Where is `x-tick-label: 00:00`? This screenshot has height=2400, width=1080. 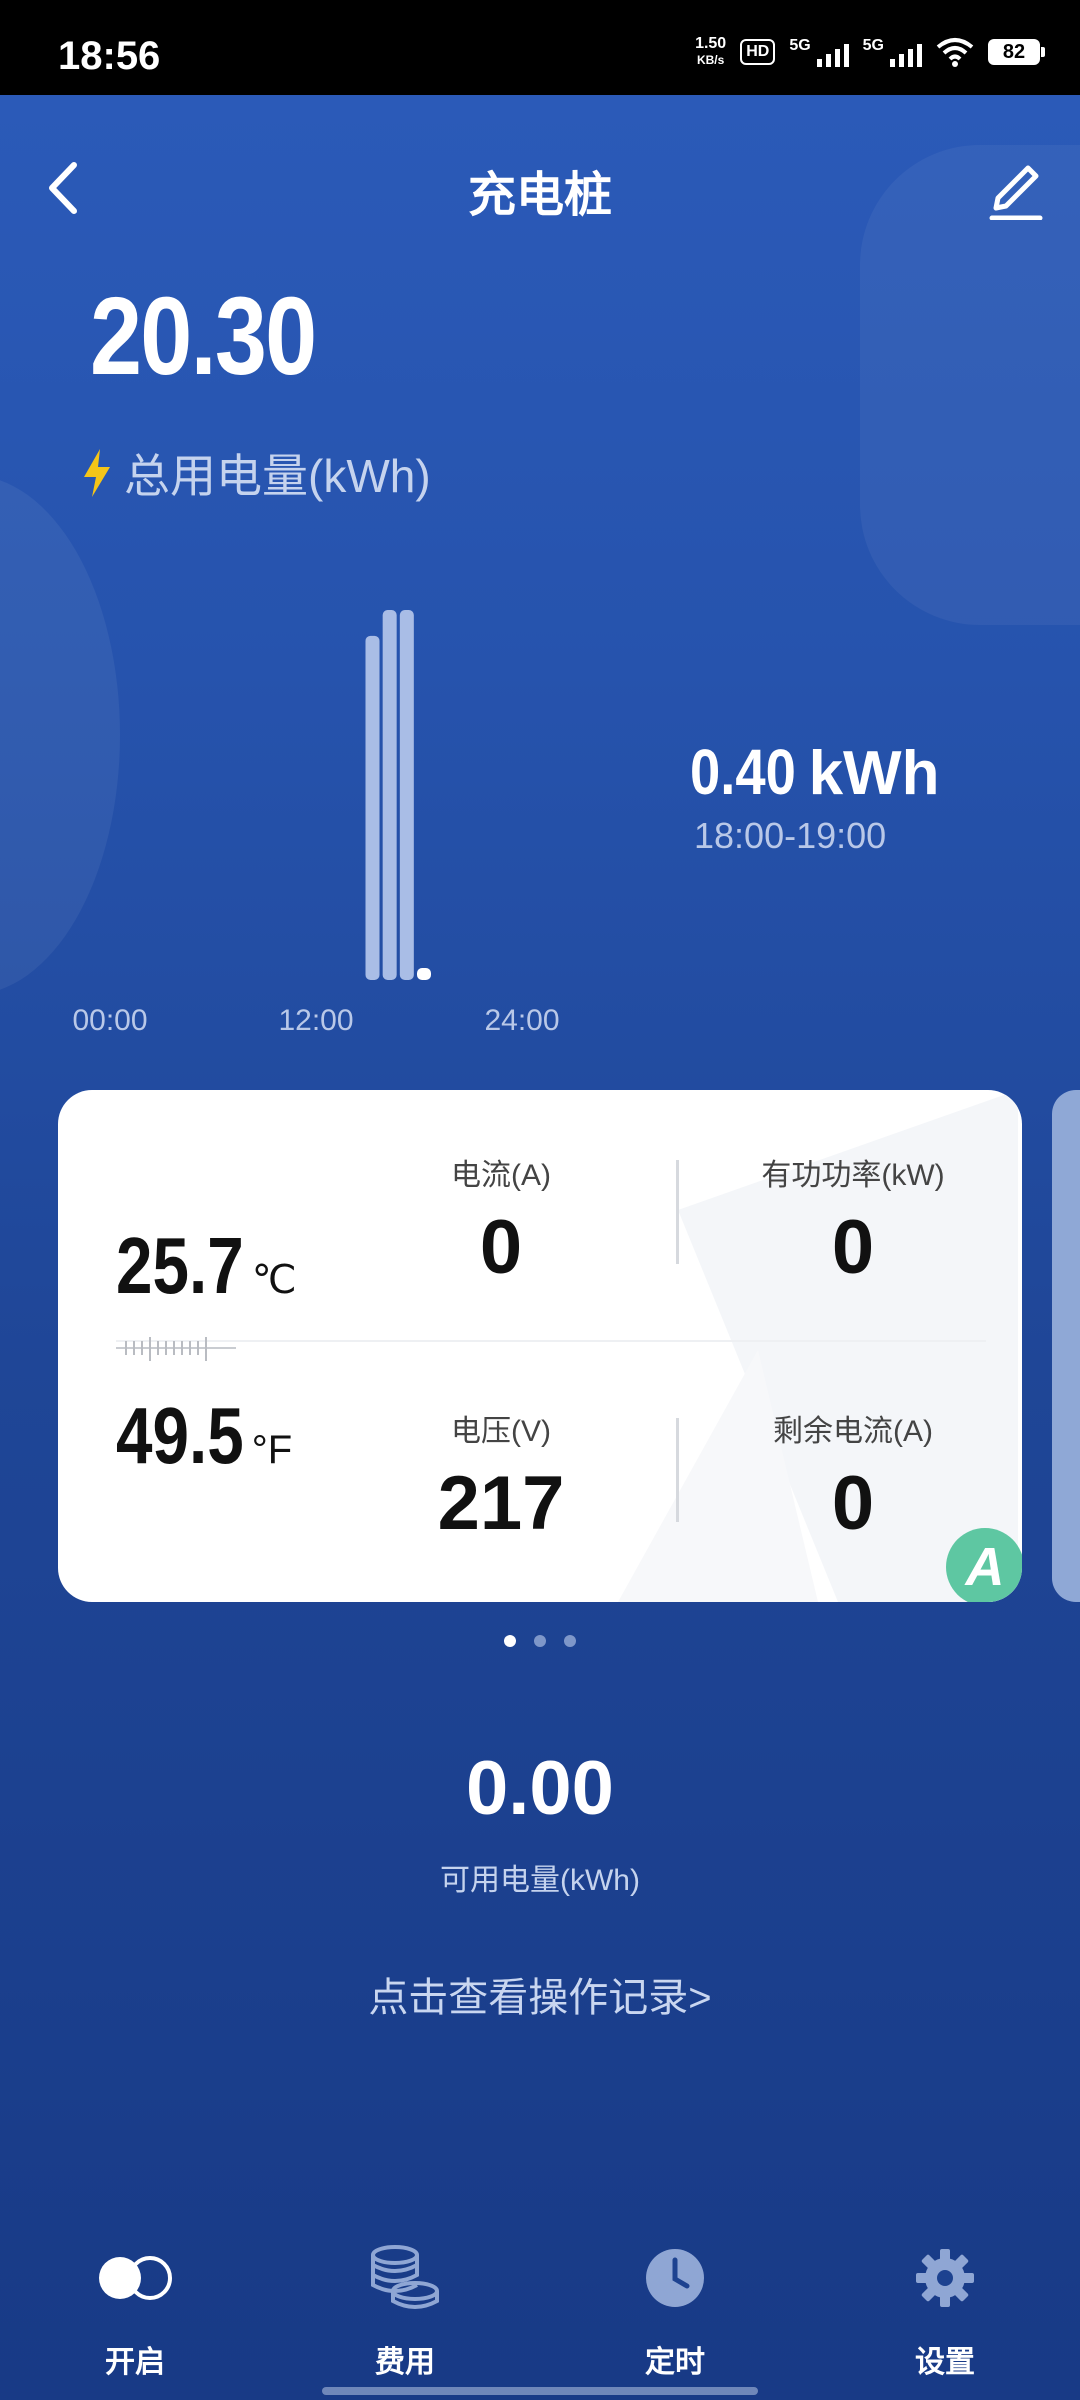
x-tick-label: 00:00 is located at coordinates (109, 1020).